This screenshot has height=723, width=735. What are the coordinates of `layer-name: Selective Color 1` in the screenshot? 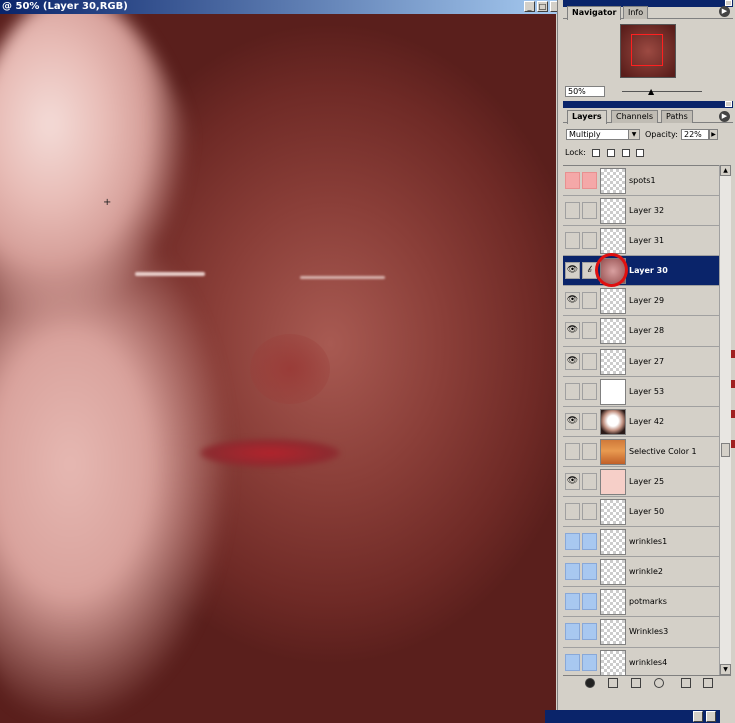 It's located at (663, 452).